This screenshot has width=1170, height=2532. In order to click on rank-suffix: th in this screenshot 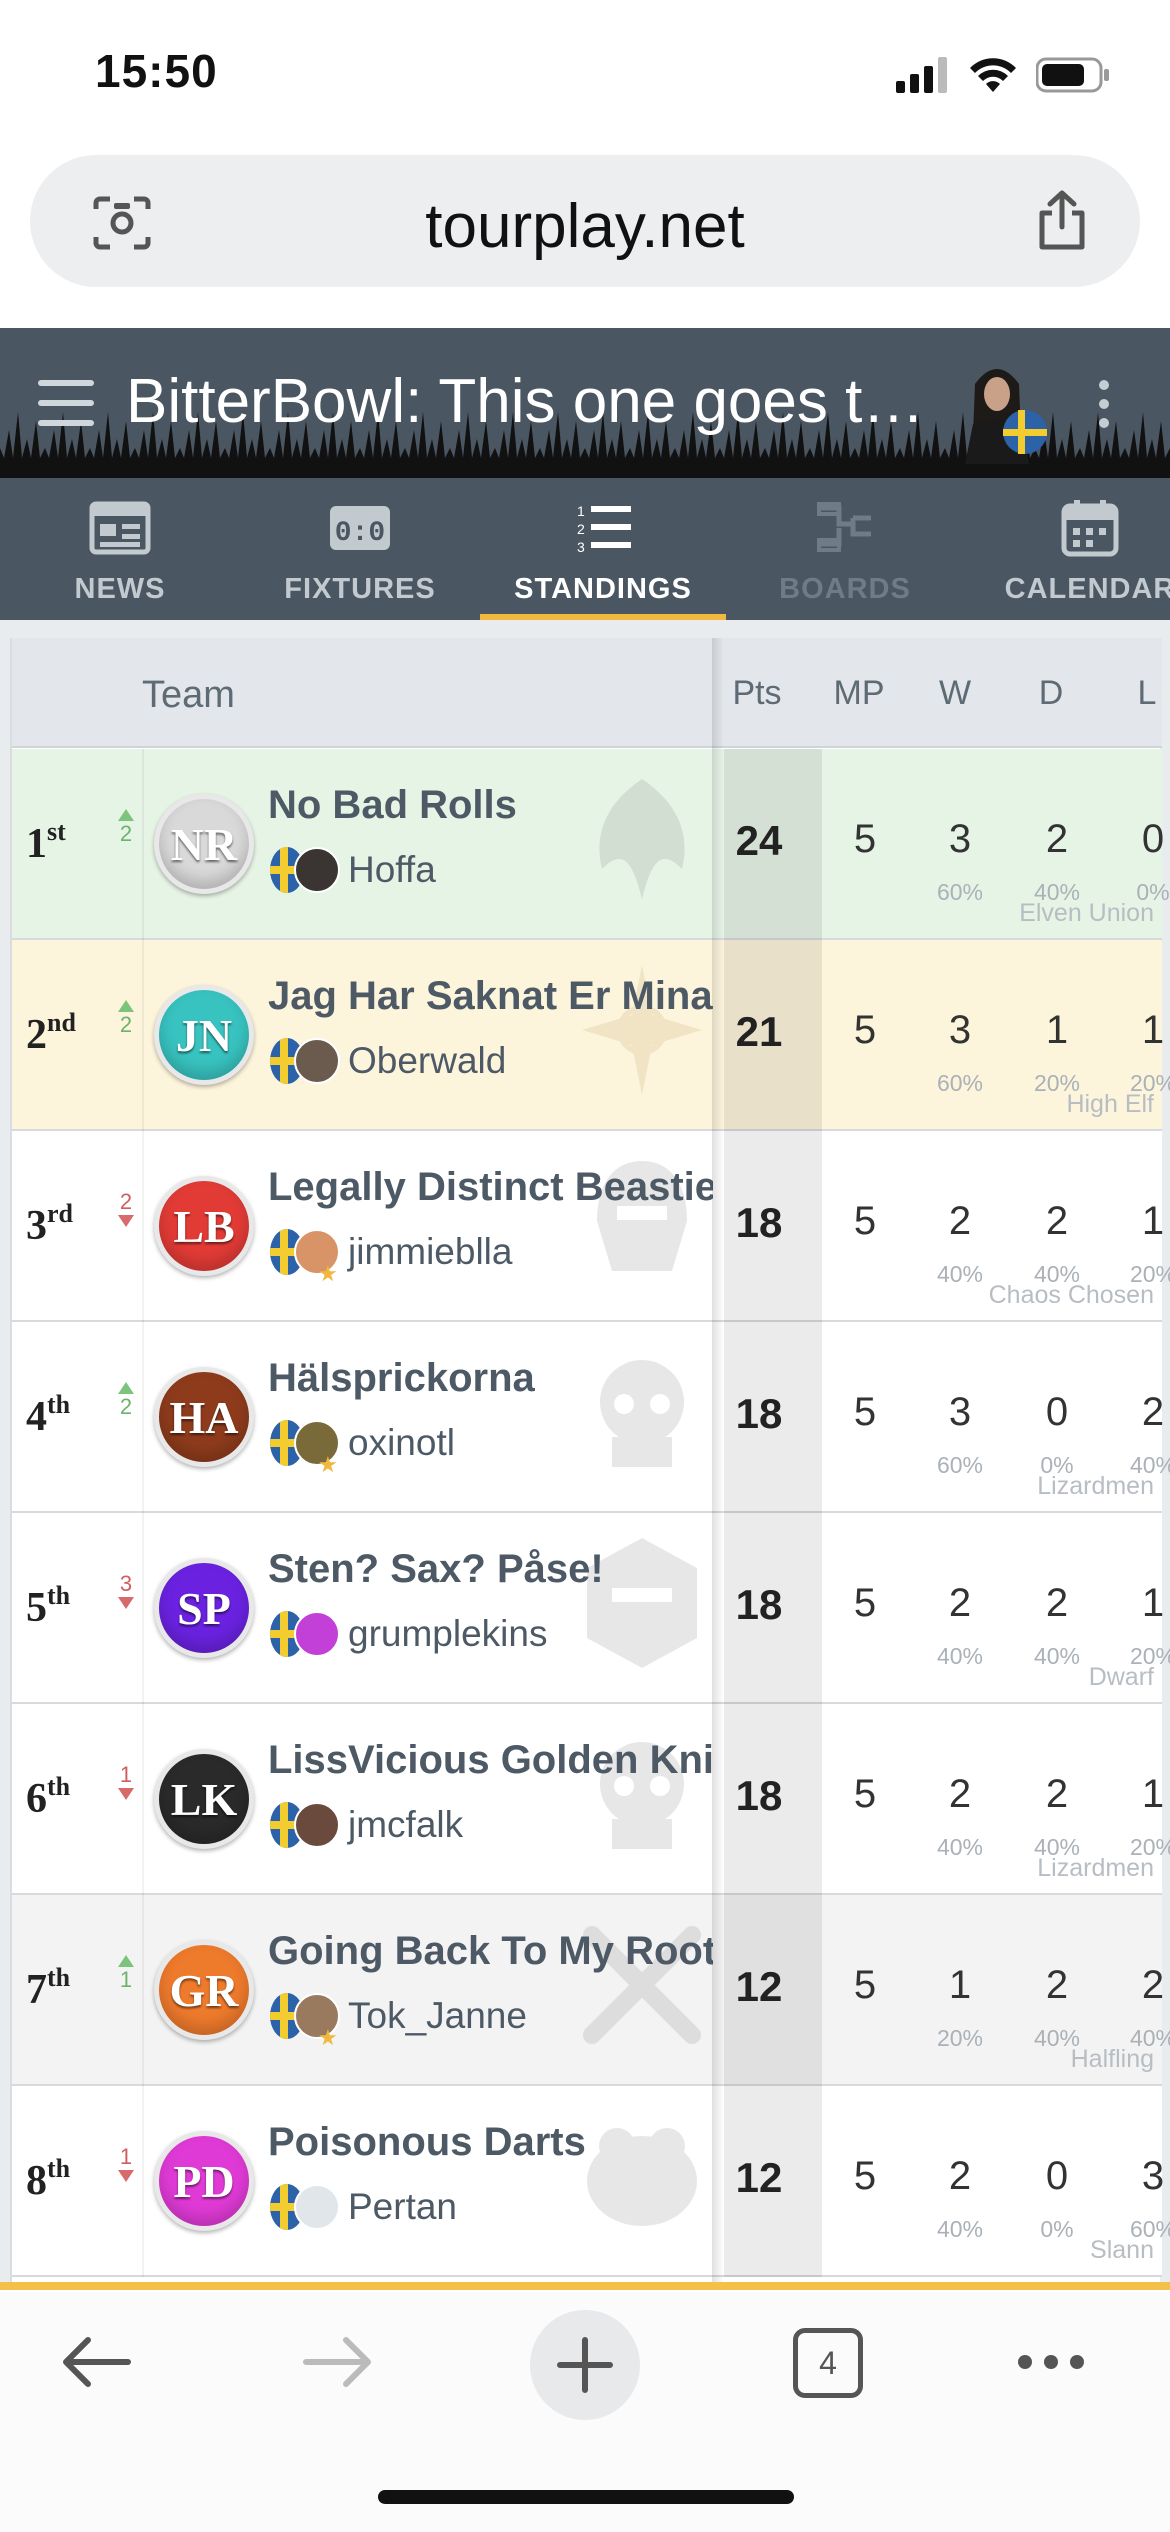, I will do `click(59, 2168)`.